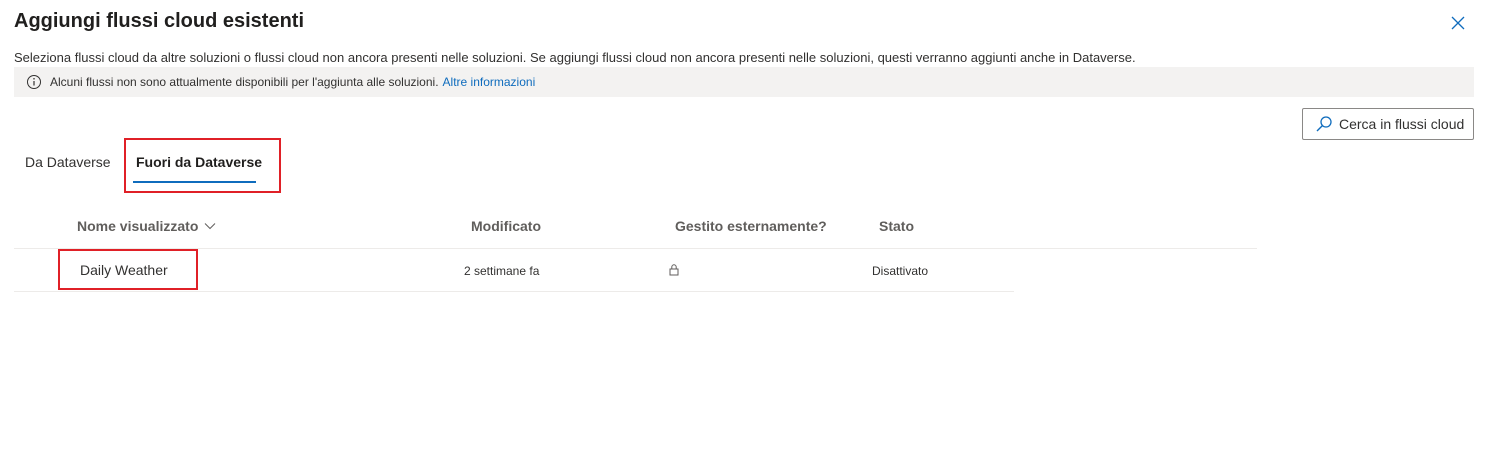 The height and width of the screenshot is (470, 1490). What do you see at coordinates (896, 226) in the screenshot?
I see `column-header-state: Stato` at bounding box center [896, 226].